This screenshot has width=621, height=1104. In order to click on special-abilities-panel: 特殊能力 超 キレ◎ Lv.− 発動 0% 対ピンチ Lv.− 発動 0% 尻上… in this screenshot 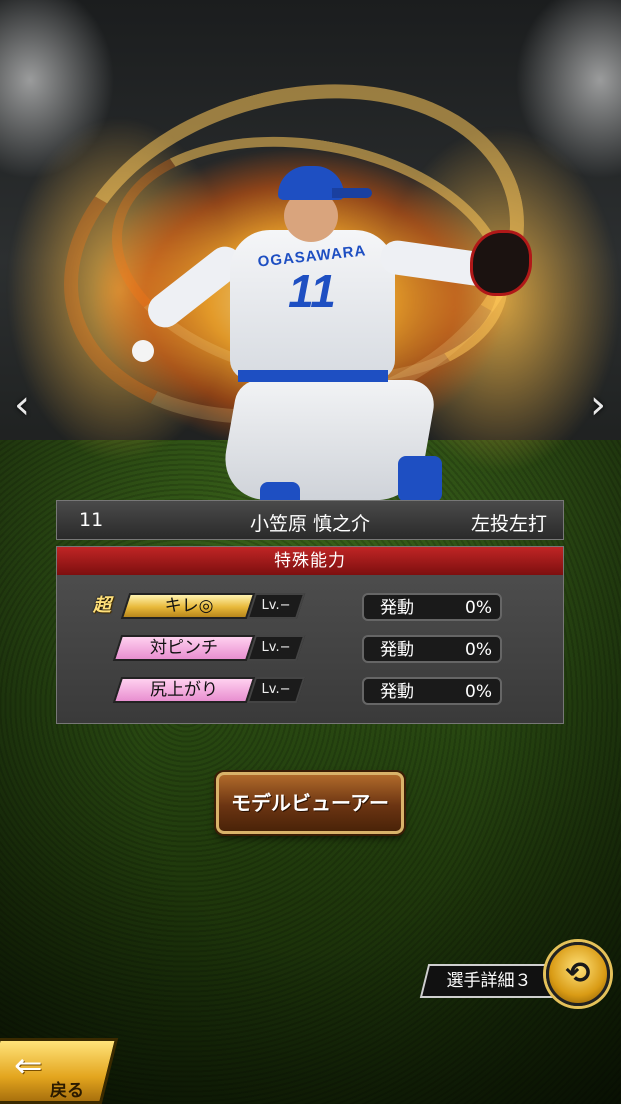, I will do `click(310, 635)`.